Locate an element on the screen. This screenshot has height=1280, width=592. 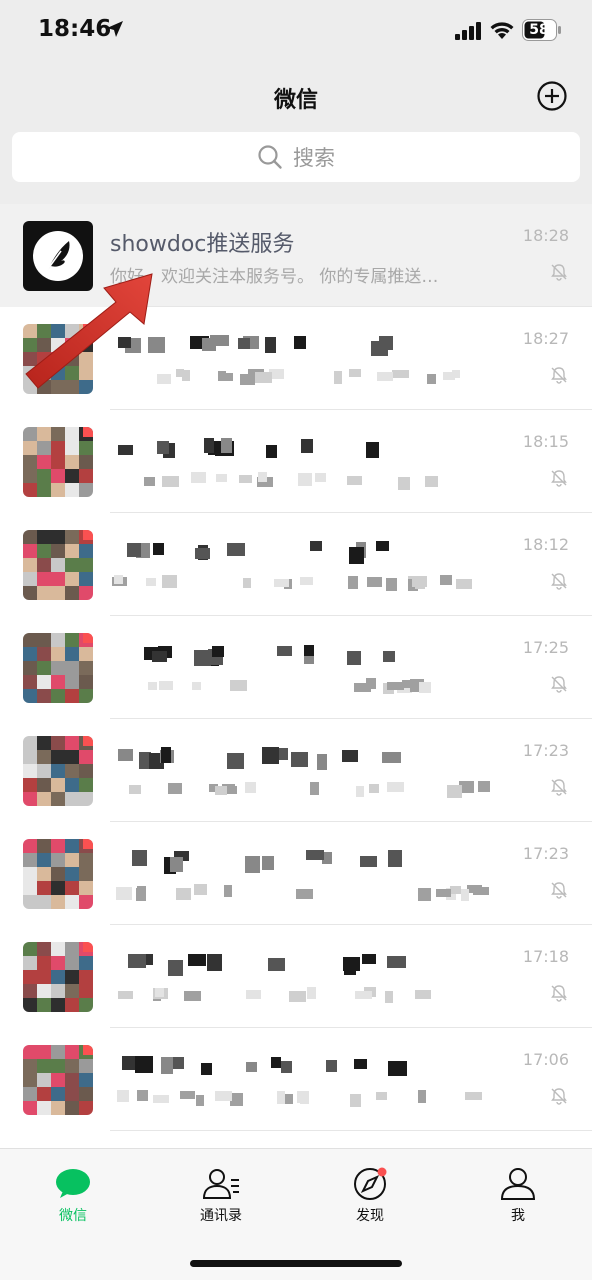
location-arrow-icon is located at coordinates (115, 29).